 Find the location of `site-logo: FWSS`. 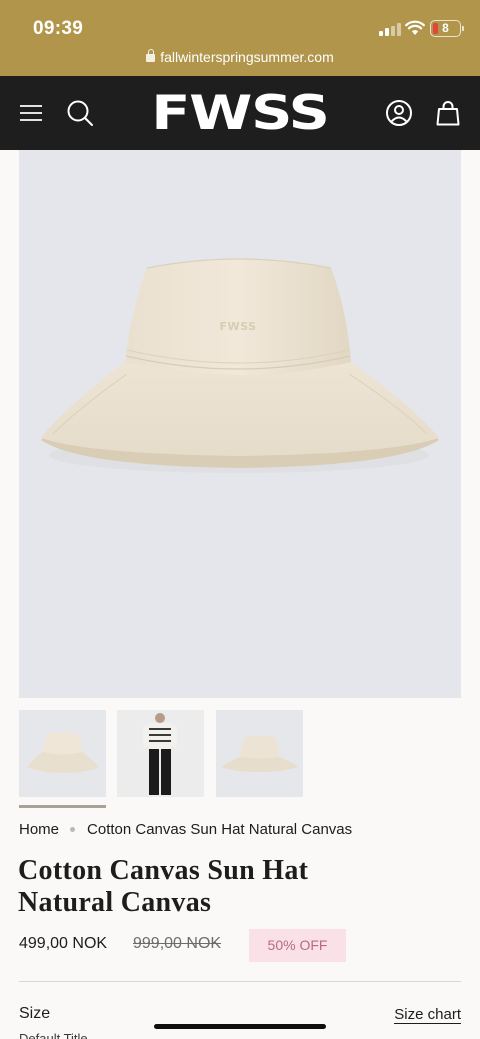

site-logo: FWSS is located at coordinates (239, 113).